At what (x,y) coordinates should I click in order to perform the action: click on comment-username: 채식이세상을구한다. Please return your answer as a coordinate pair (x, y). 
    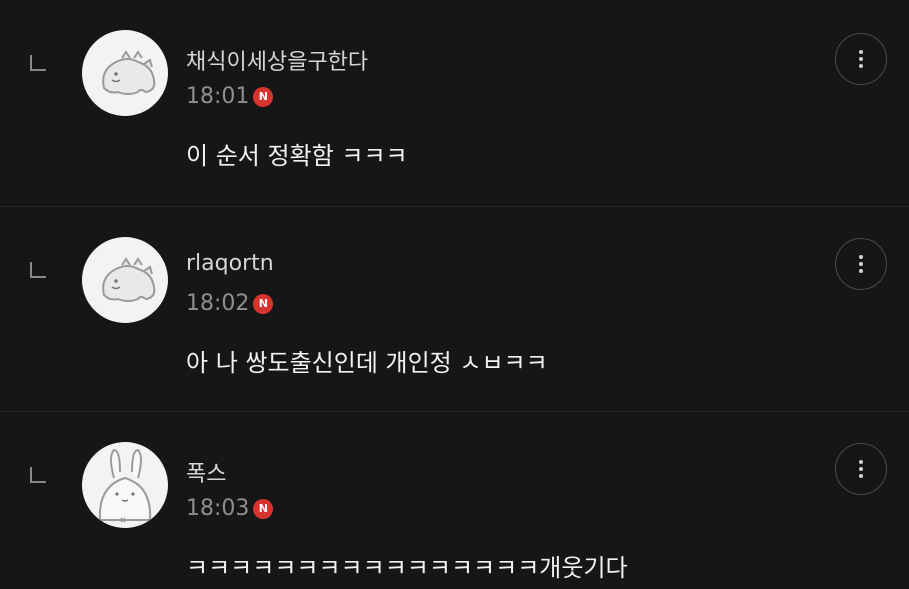
    Looking at the image, I should click on (277, 60).